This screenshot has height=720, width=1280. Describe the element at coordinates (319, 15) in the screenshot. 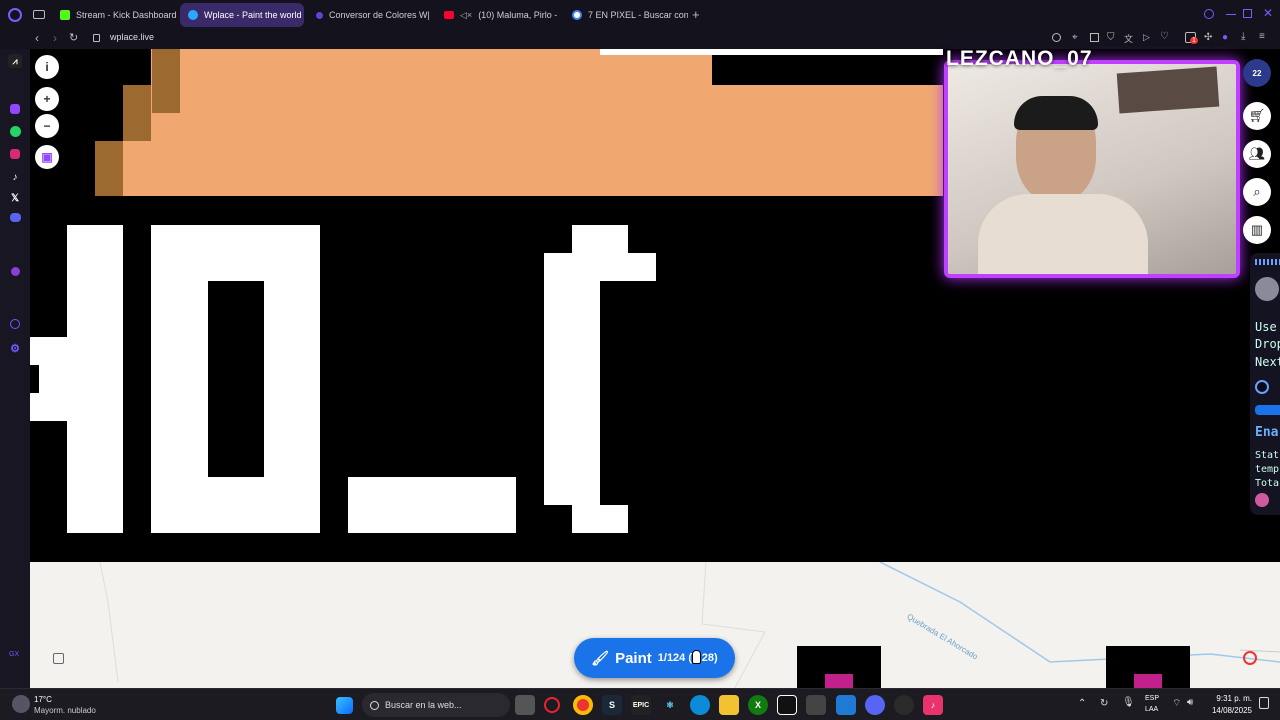

I see `converter-icon` at that location.